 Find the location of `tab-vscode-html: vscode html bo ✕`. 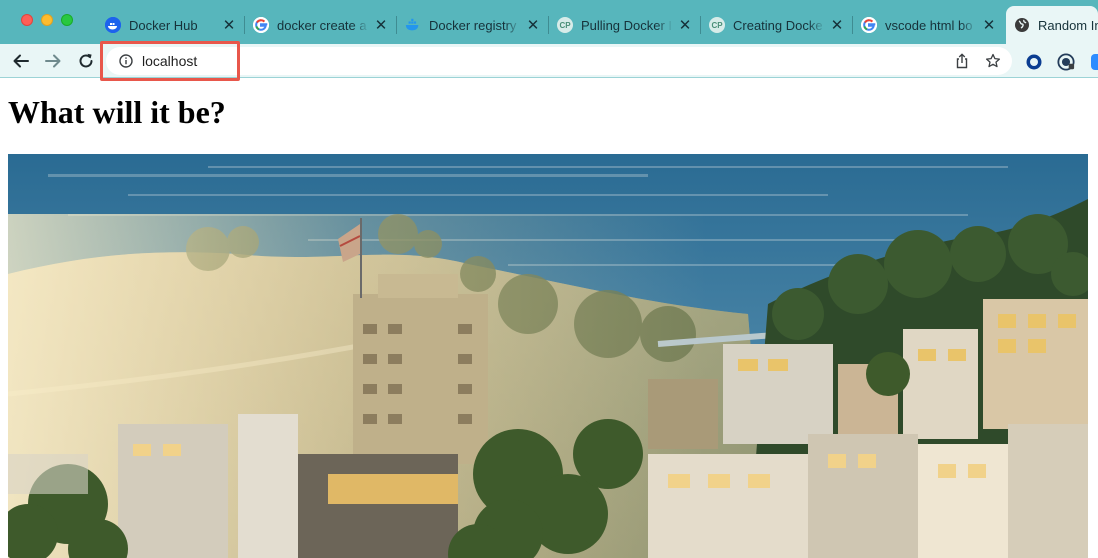

tab-vscode-html: vscode html bo ✕ is located at coordinates (929, 25).